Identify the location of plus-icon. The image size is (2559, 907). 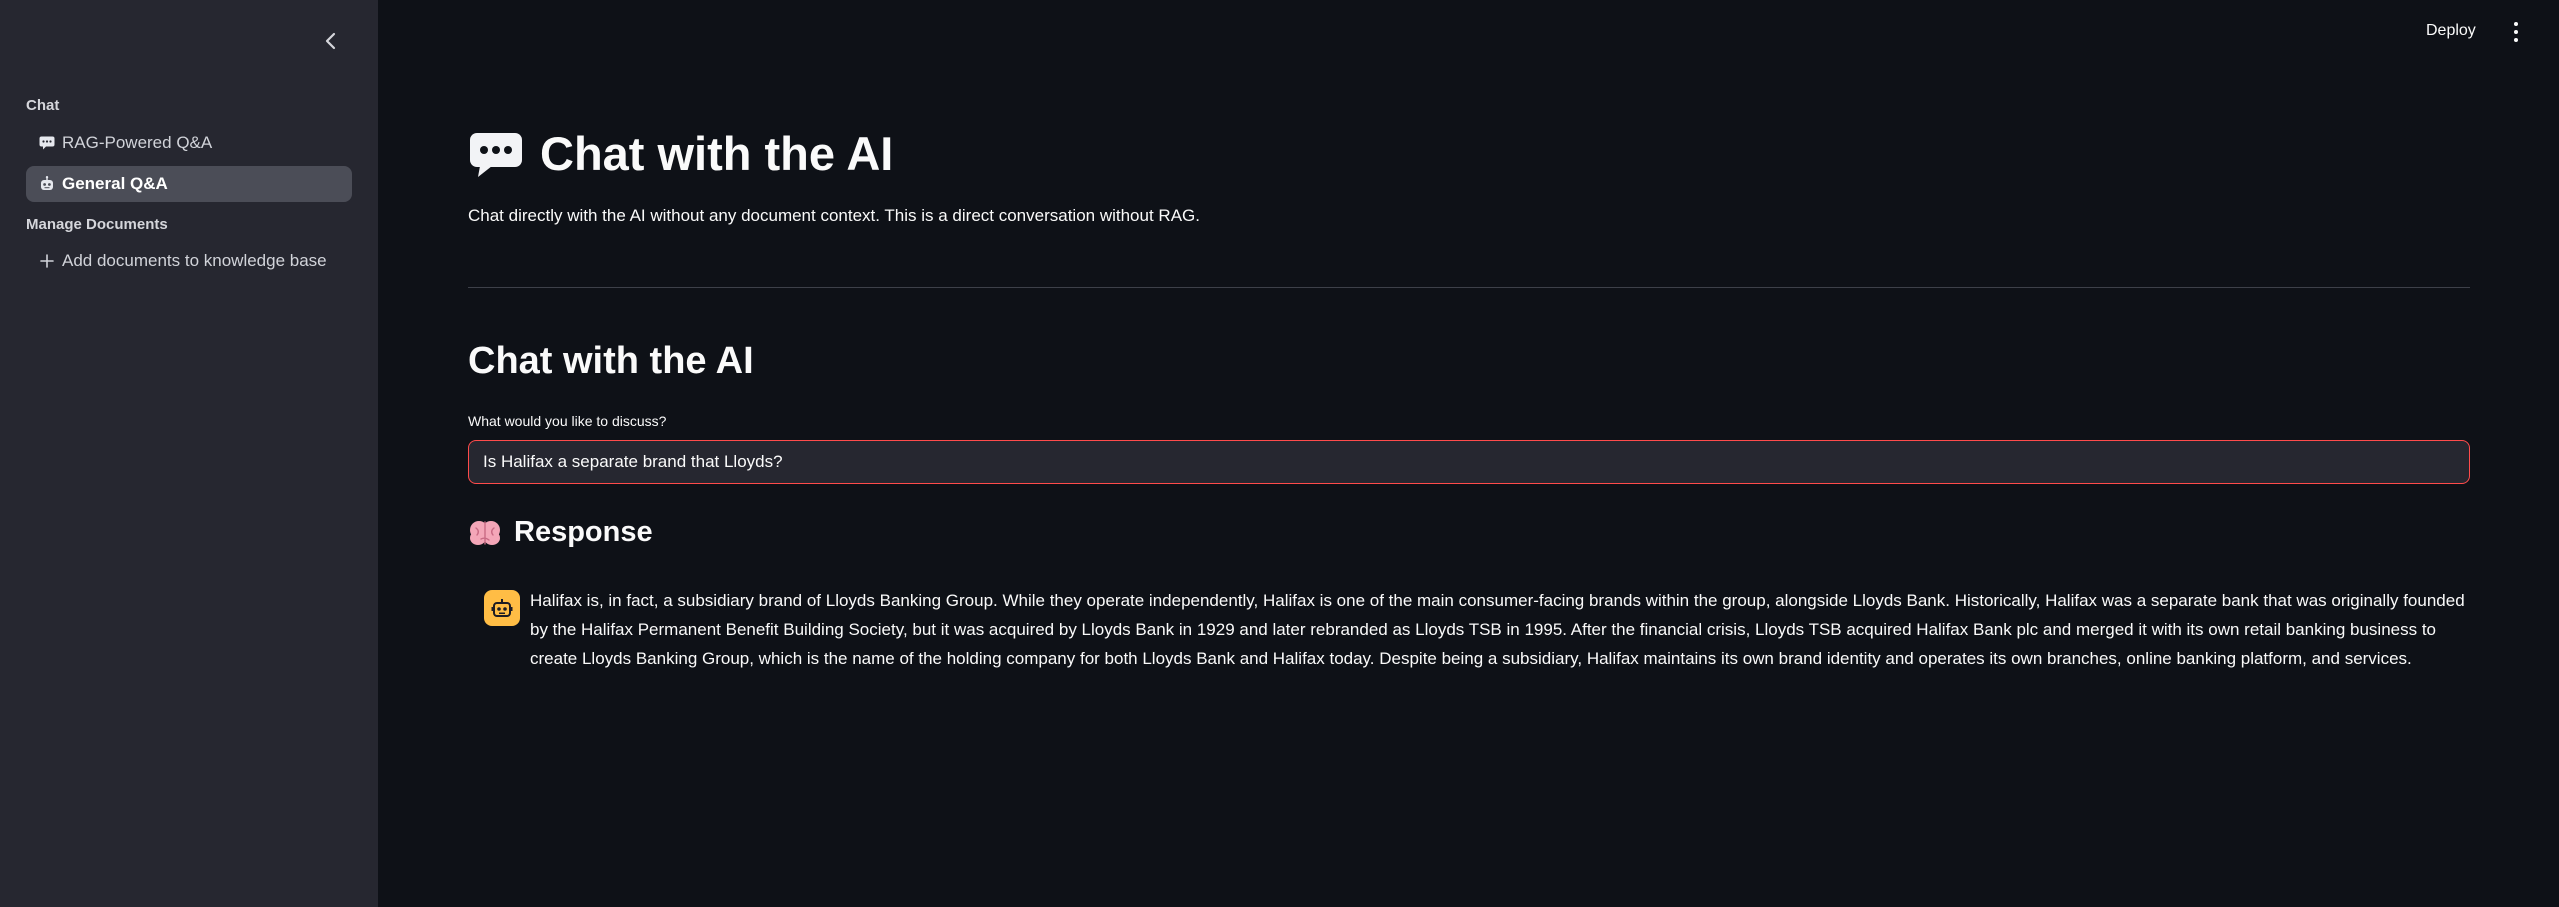
(47, 261).